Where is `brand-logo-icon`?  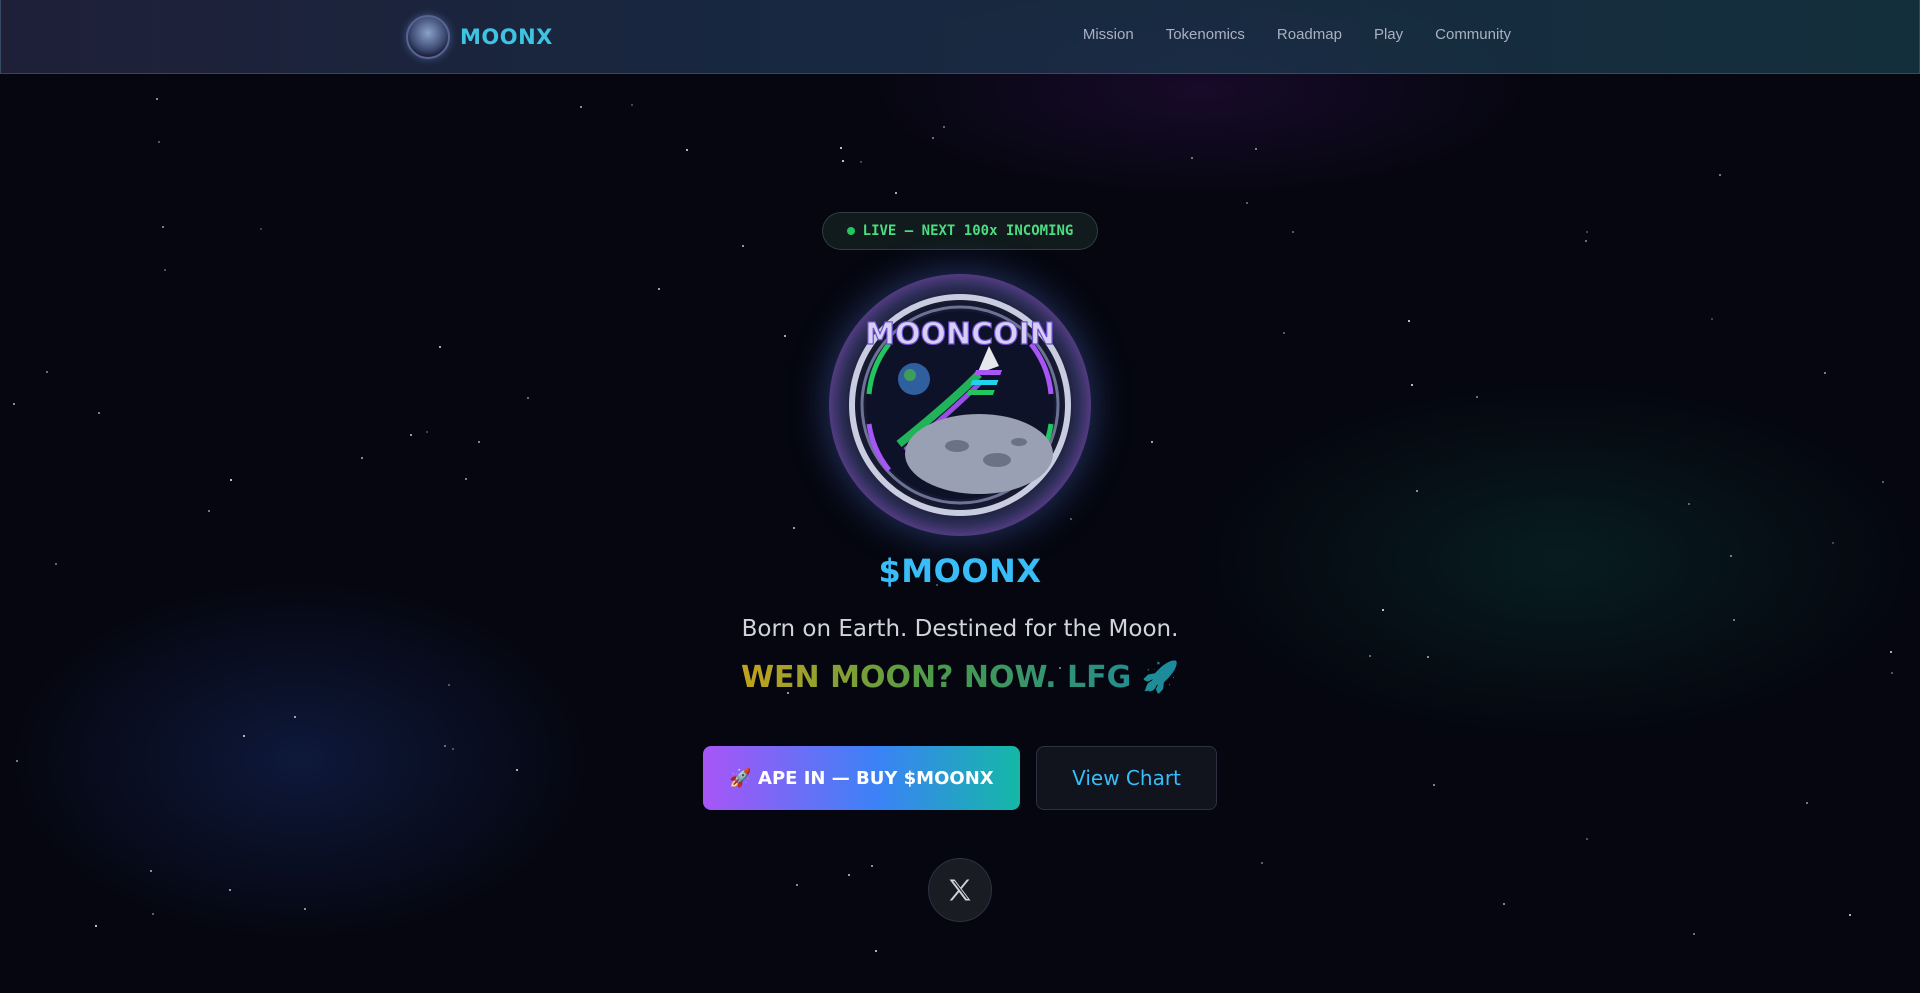
brand-logo-icon is located at coordinates (428, 37).